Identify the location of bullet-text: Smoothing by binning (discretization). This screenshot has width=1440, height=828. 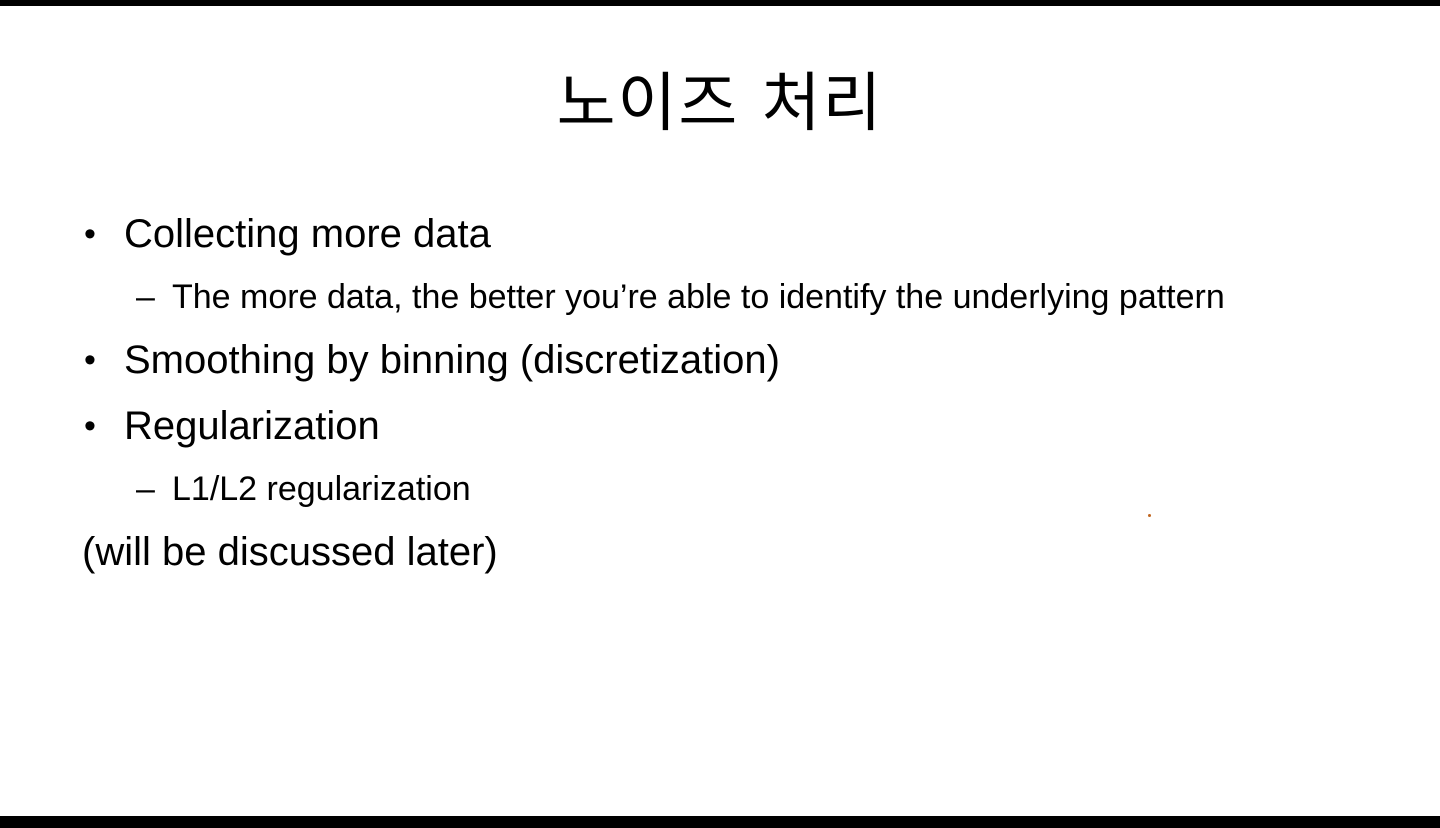
(452, 360).